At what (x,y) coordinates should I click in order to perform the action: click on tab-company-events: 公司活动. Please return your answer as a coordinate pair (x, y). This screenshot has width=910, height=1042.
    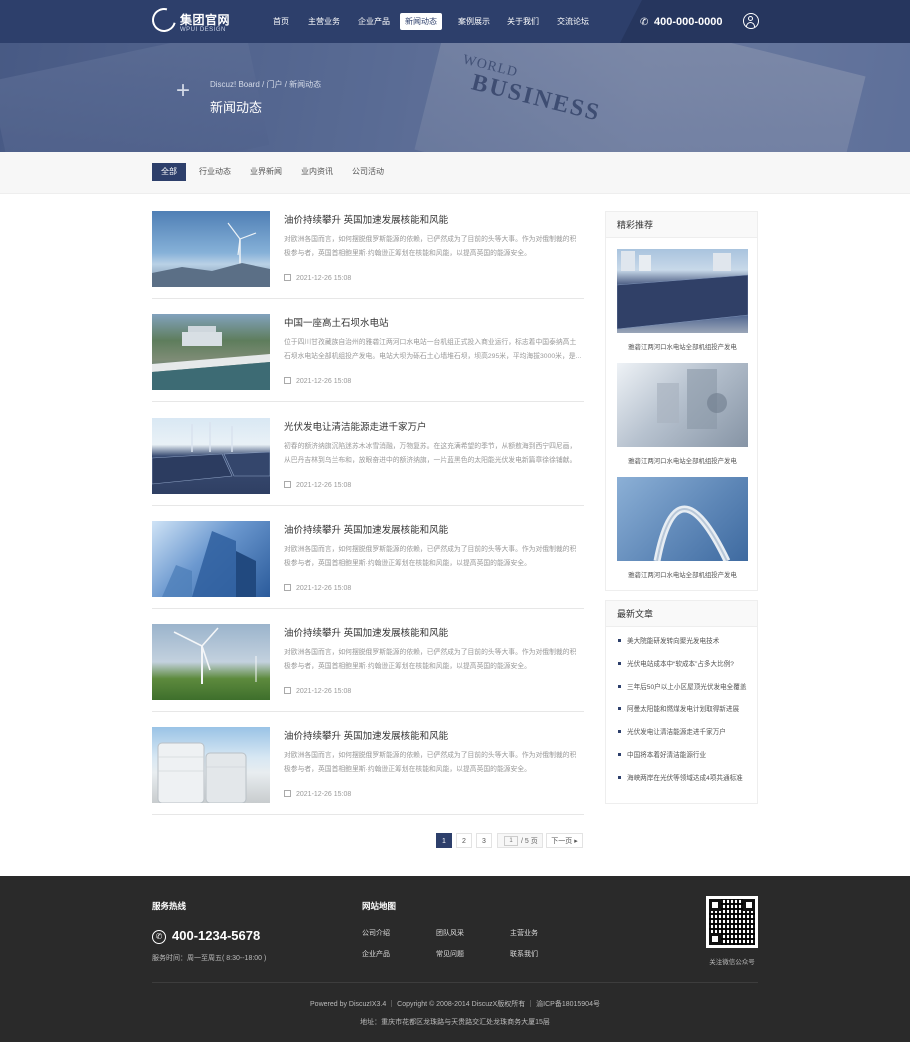
    Looking at the image, I should click on (368, 172).